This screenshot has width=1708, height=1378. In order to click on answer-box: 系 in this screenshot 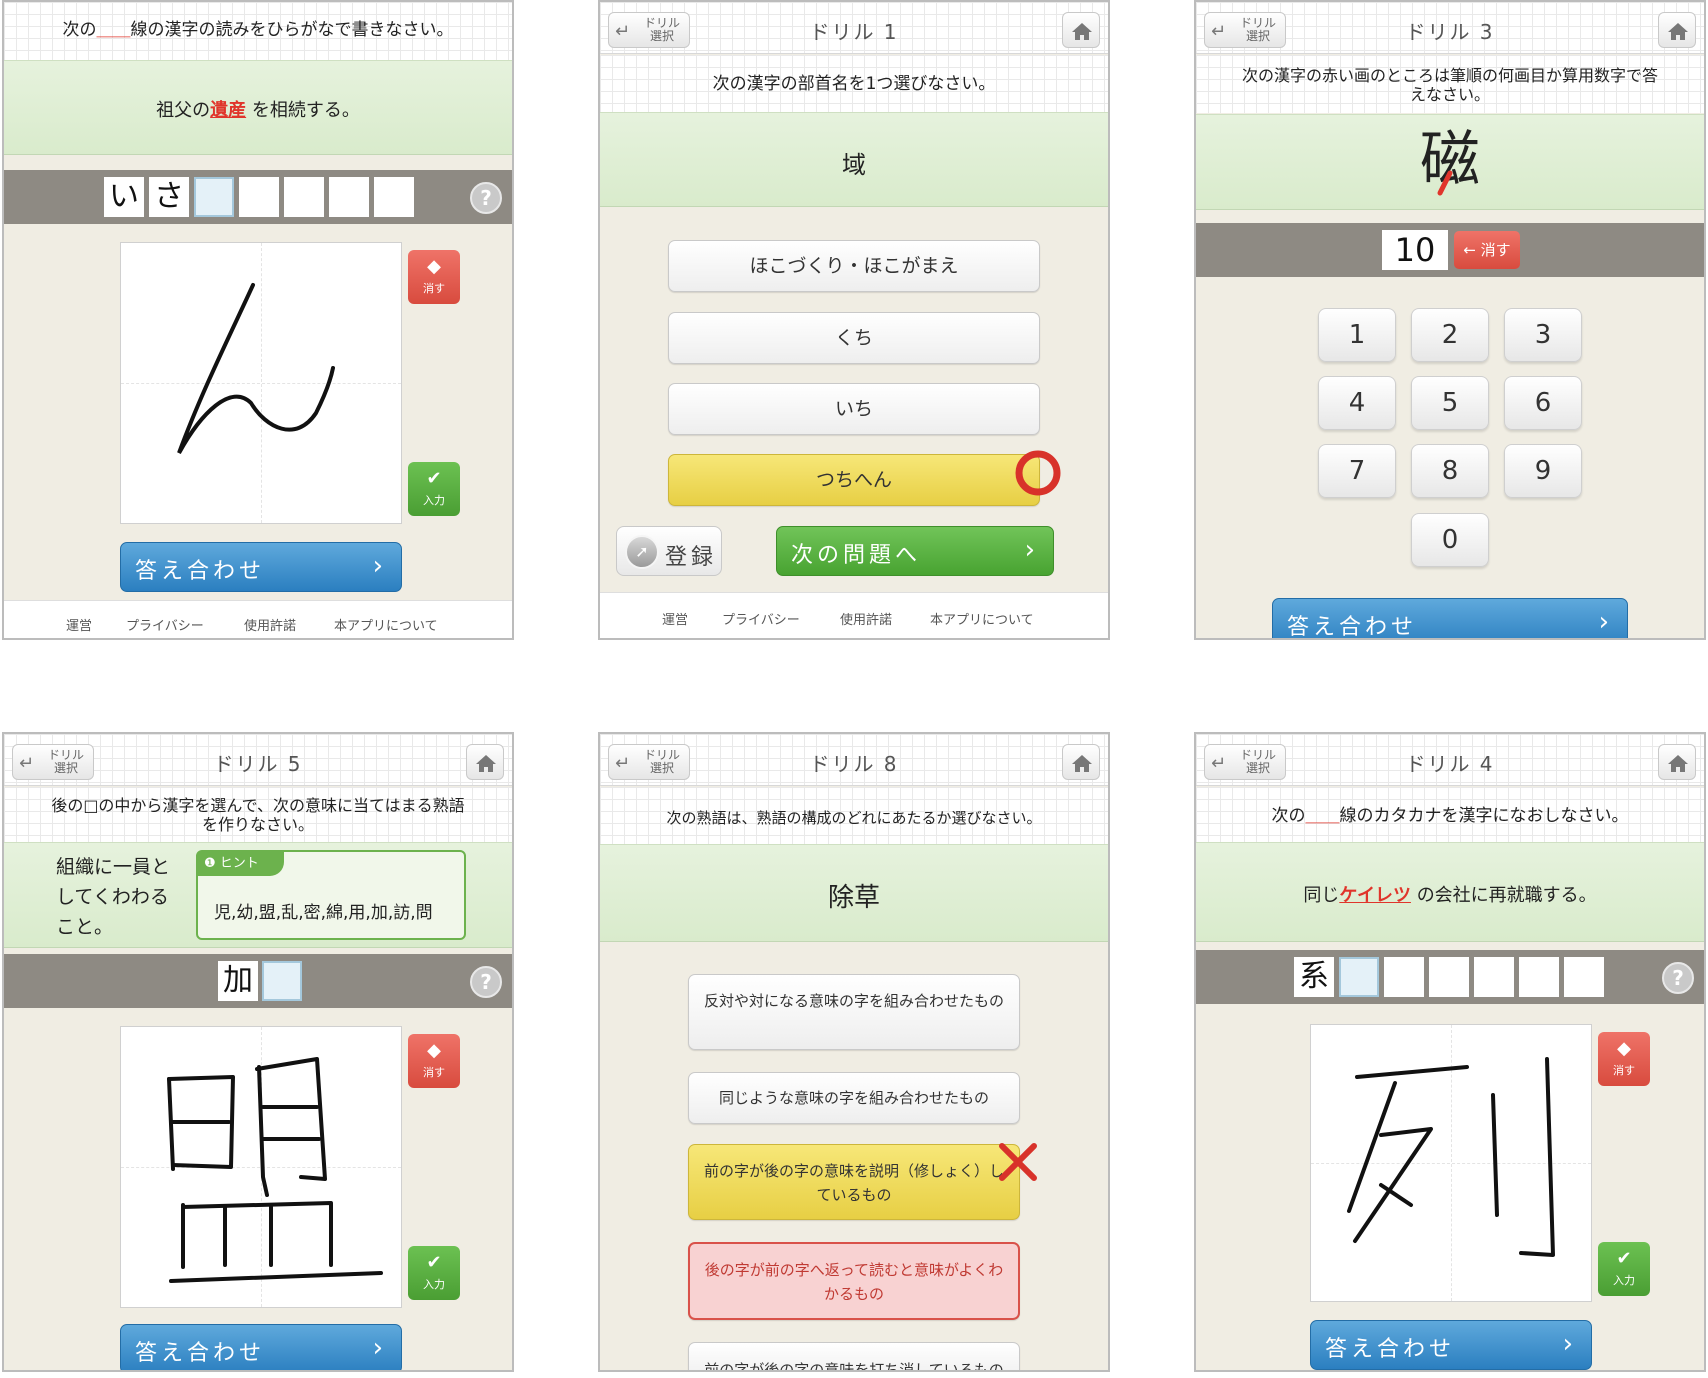, I will do `click(1314, 977)`.